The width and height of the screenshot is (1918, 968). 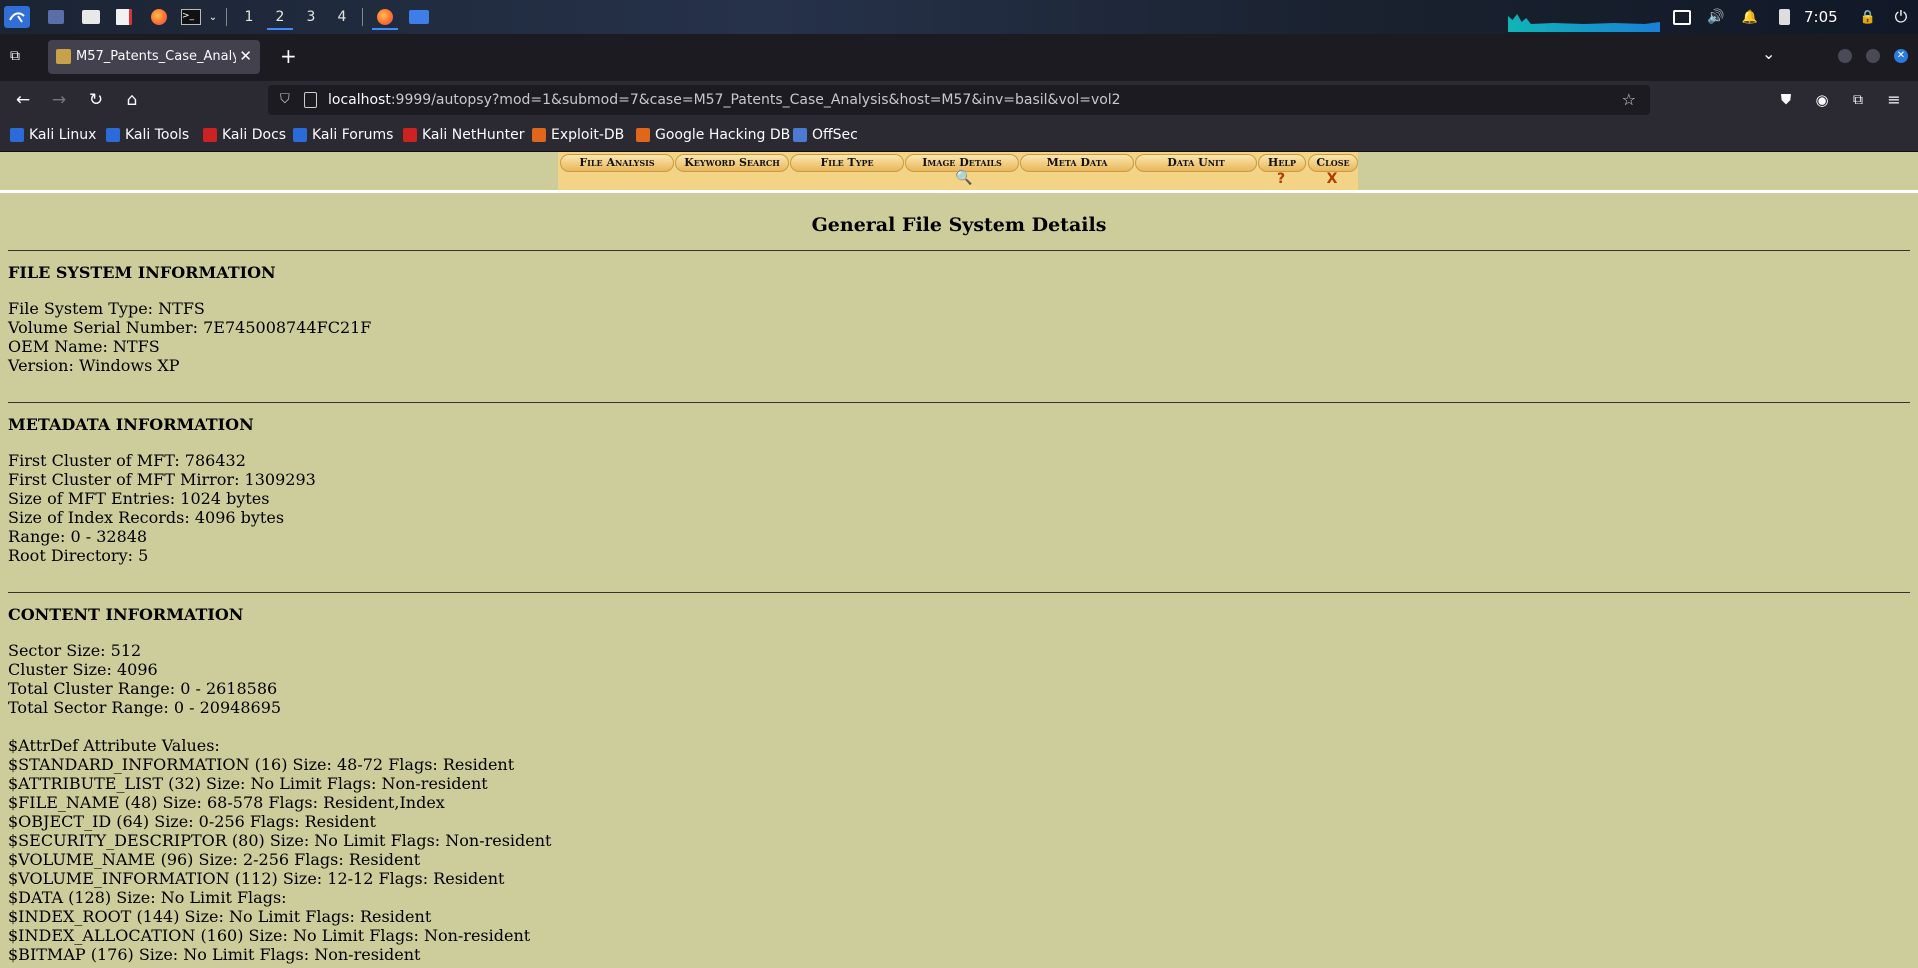 I want to click on section-heading: FILE SYSTEM INFORMATION, so click(x=142, y=272).